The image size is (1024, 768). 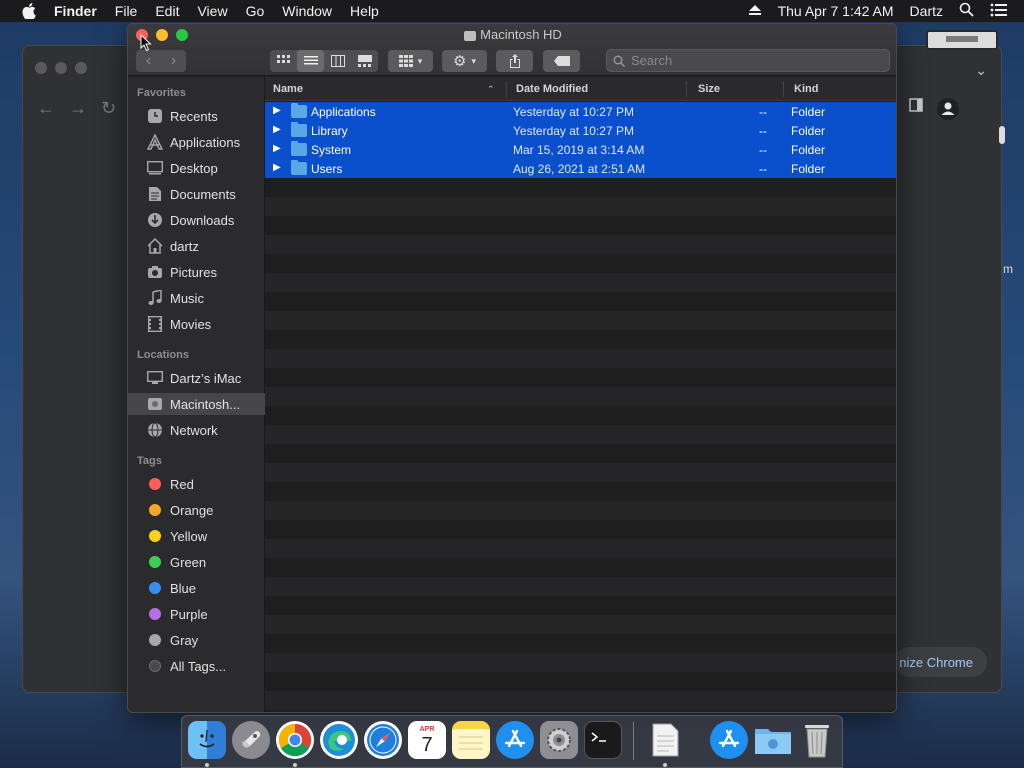 What do you see at coordinates (182, 484) in the screenshot?
I see `sidebar-item-label: Red` at bounding box center [182, 484].